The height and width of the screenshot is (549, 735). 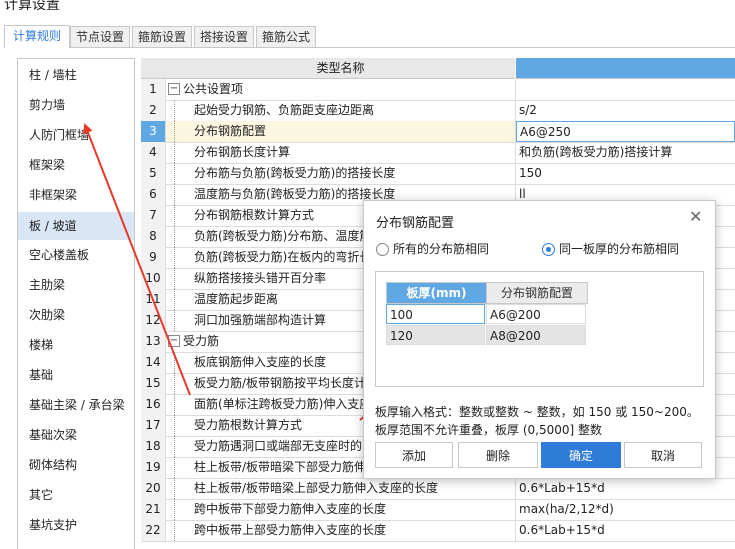 I want to click on add-button: 添加, so click(x=414, y=455).